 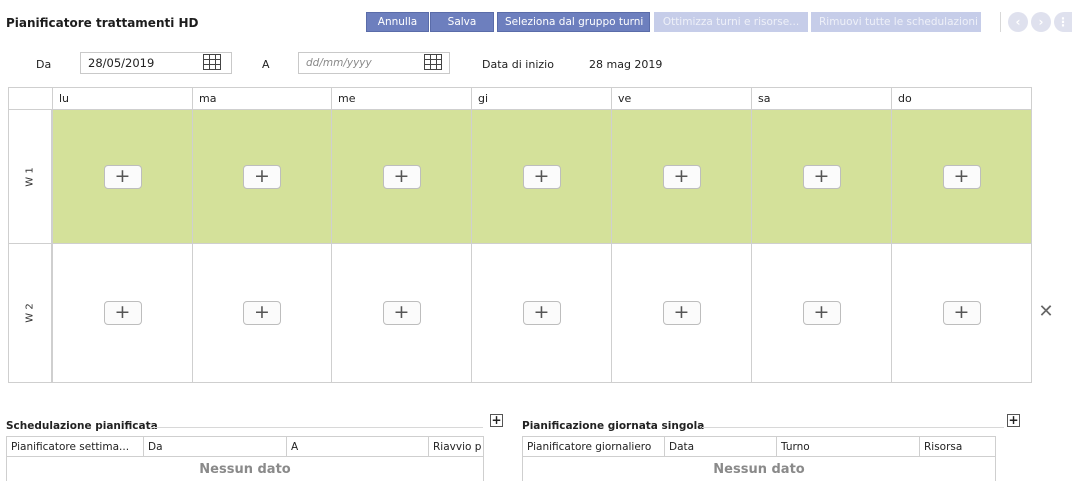 I want to click on scheduled-table-header: Pianificatore settima... Da A Riavvio p, so click(x=245, y=447).